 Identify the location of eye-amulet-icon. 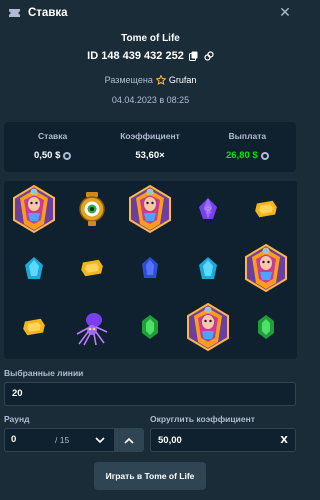
(92, 211).